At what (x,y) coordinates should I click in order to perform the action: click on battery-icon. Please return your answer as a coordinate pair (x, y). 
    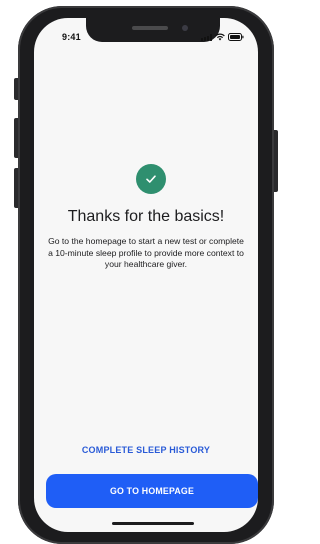
    Looking at the image, I should click on (236, 37).